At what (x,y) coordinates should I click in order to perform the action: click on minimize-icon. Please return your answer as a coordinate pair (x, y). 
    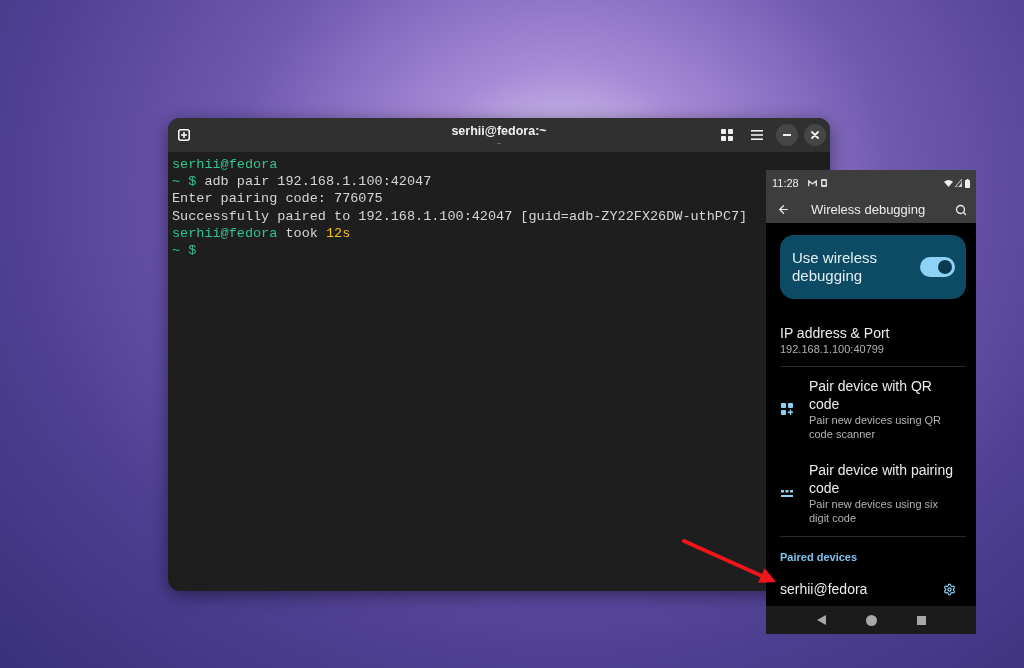
    Looking at the image, I should click on (787, 135).